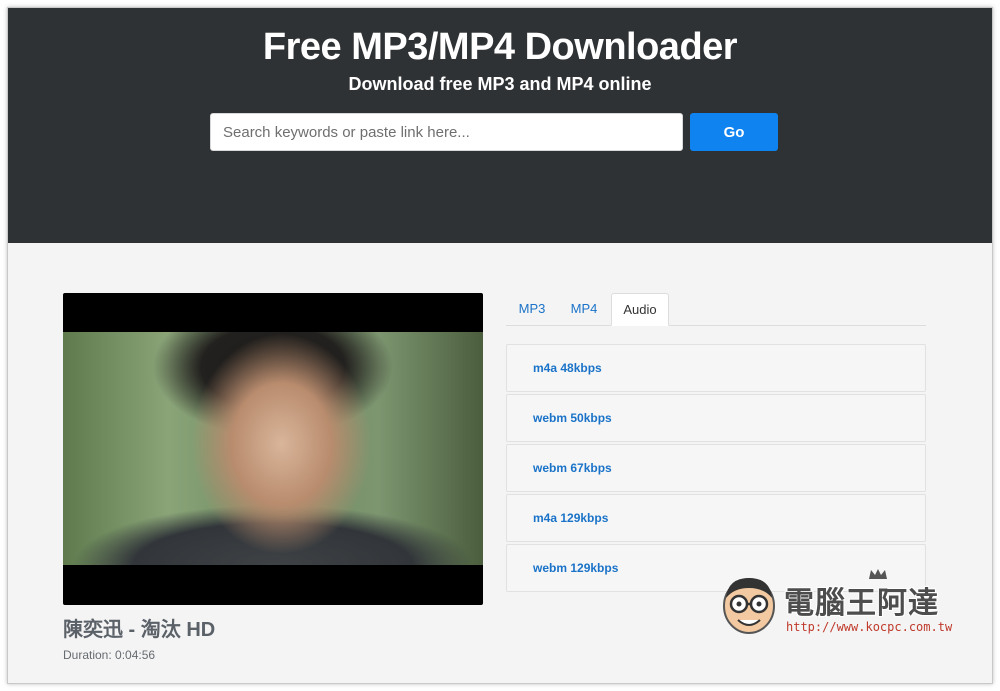 Image resolution: width=1000 pixels, height=691 pixels. I want to click on format-item: webm 67kbps, so click(716, 468).